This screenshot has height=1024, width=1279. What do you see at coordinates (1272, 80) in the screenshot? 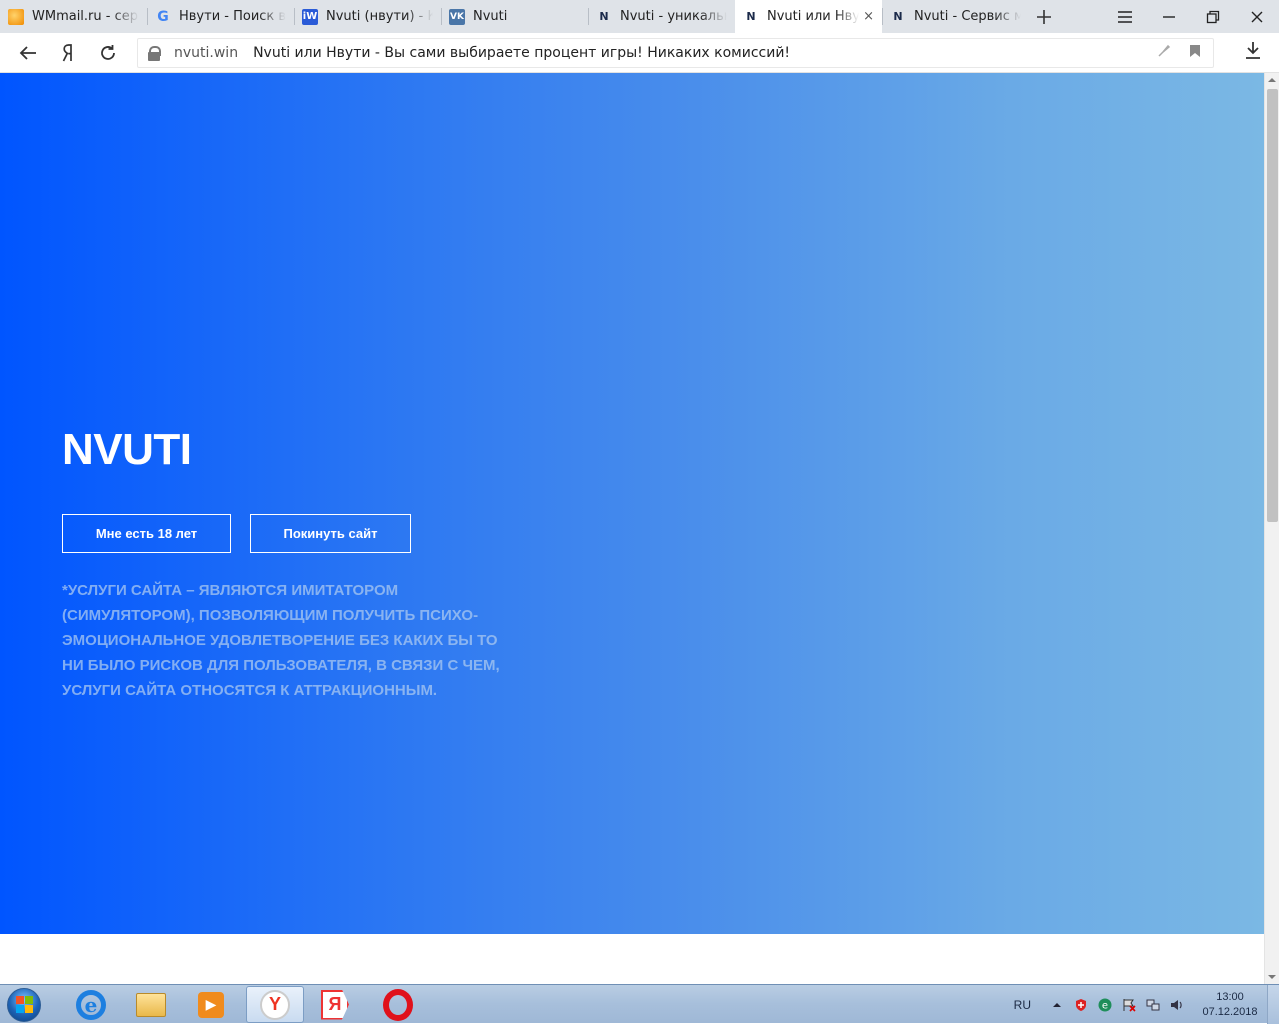
I see `scroll-up-arrow-icon` at bounding box center [1272, 80].